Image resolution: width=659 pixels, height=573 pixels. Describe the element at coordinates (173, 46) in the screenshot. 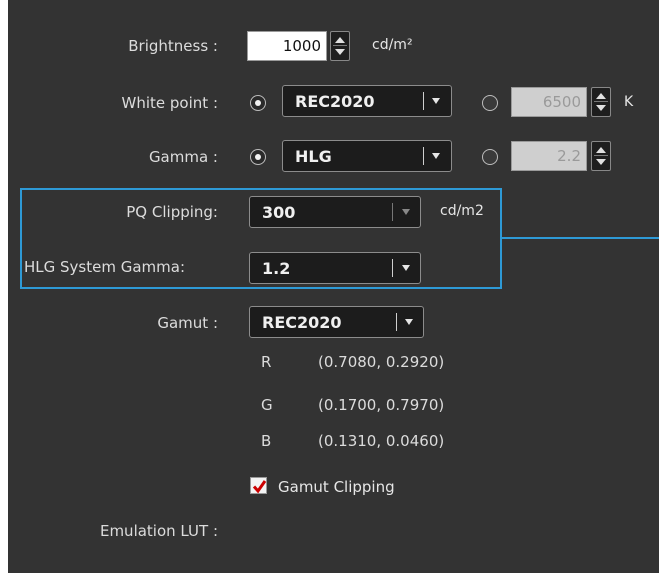

I see `brightness-label: Brightness :` at that location.